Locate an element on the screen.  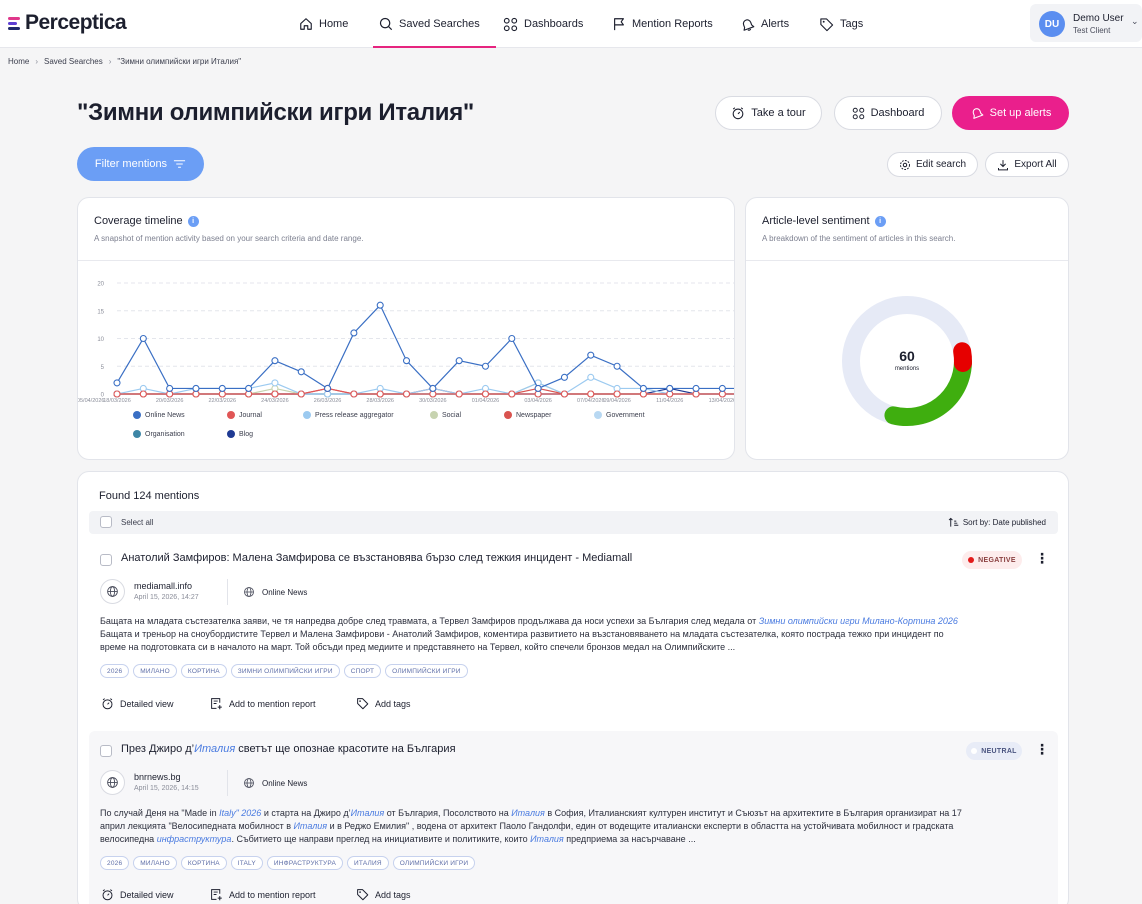
user-role: Test Client is located at coordinates (1092, 30).